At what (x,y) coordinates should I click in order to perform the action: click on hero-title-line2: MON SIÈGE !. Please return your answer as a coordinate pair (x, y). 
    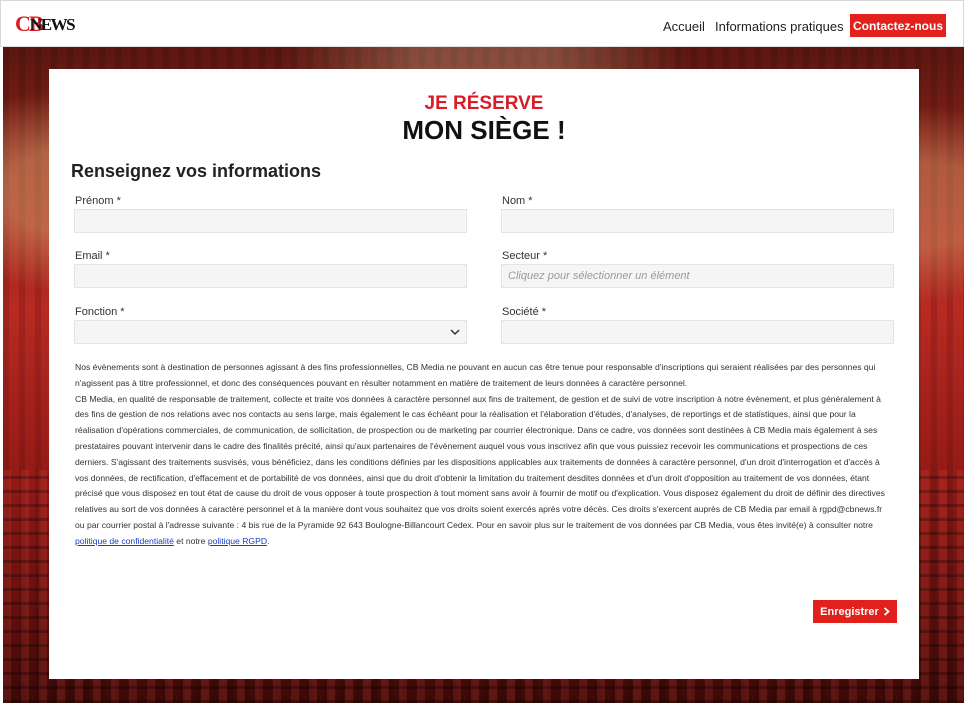
    Looking at the image, I should click on (484, 130).